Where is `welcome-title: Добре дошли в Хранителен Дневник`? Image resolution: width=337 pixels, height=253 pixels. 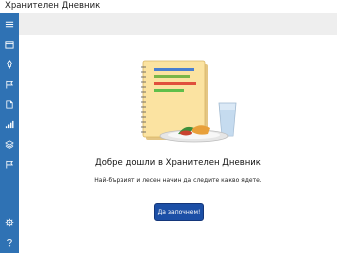
welcome-title: Добре дошли в Хранителен Дневник is located at coordinates (178, 163).